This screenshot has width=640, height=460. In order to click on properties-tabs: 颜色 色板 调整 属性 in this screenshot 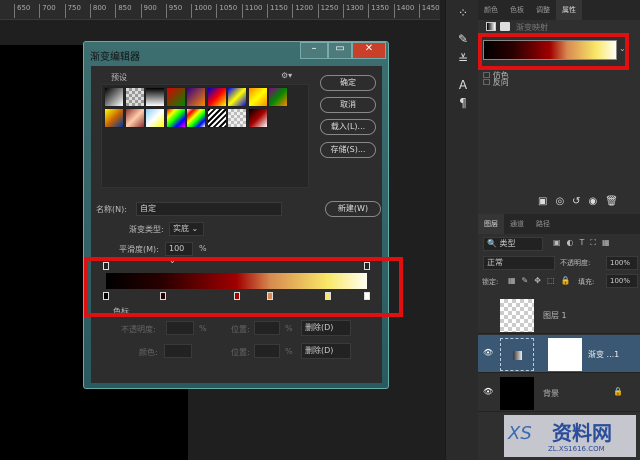, I will do `click(559, 10)`.